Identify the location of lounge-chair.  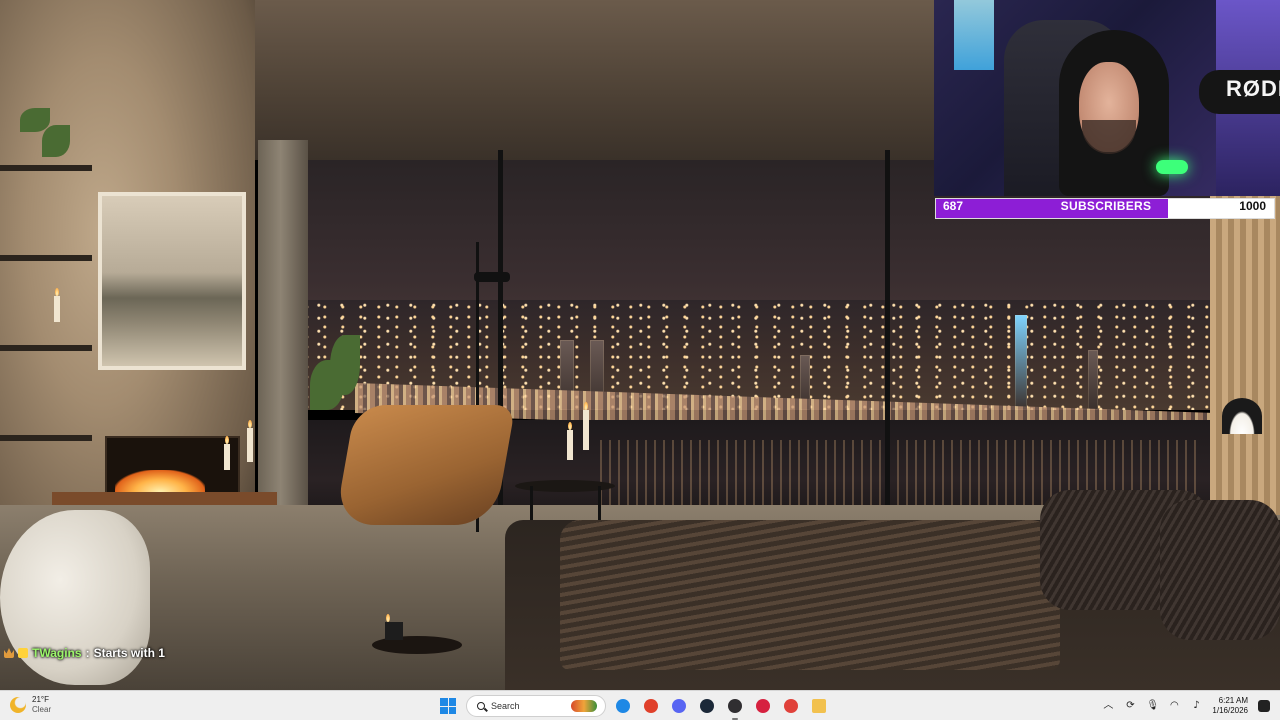
(425, 465).